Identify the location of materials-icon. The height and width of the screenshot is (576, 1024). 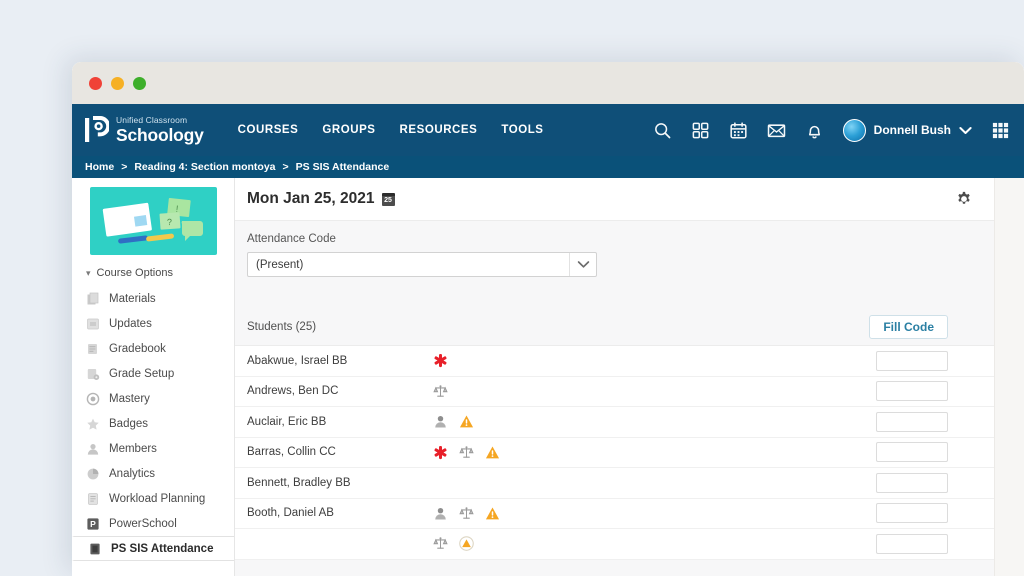
(93, 298).